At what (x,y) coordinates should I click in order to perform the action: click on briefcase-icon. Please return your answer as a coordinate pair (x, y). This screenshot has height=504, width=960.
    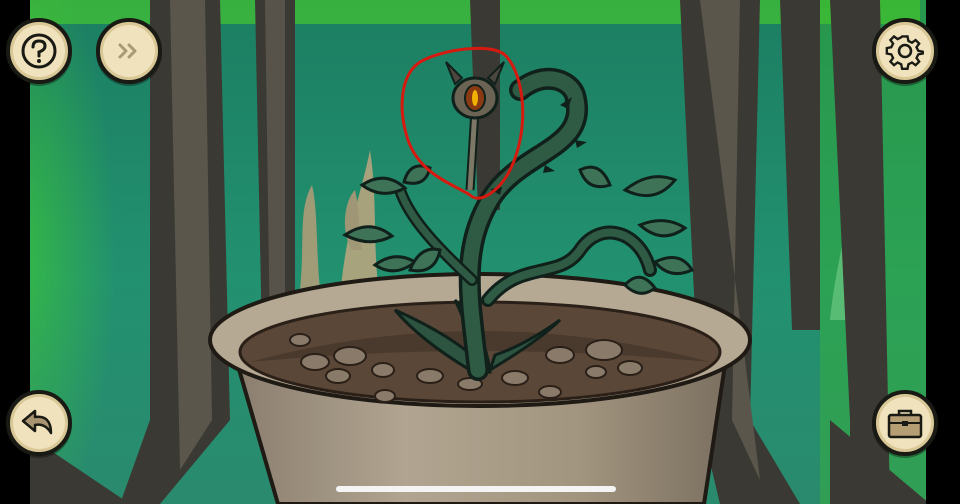
    Looking at the image, I should click on (905, 424).